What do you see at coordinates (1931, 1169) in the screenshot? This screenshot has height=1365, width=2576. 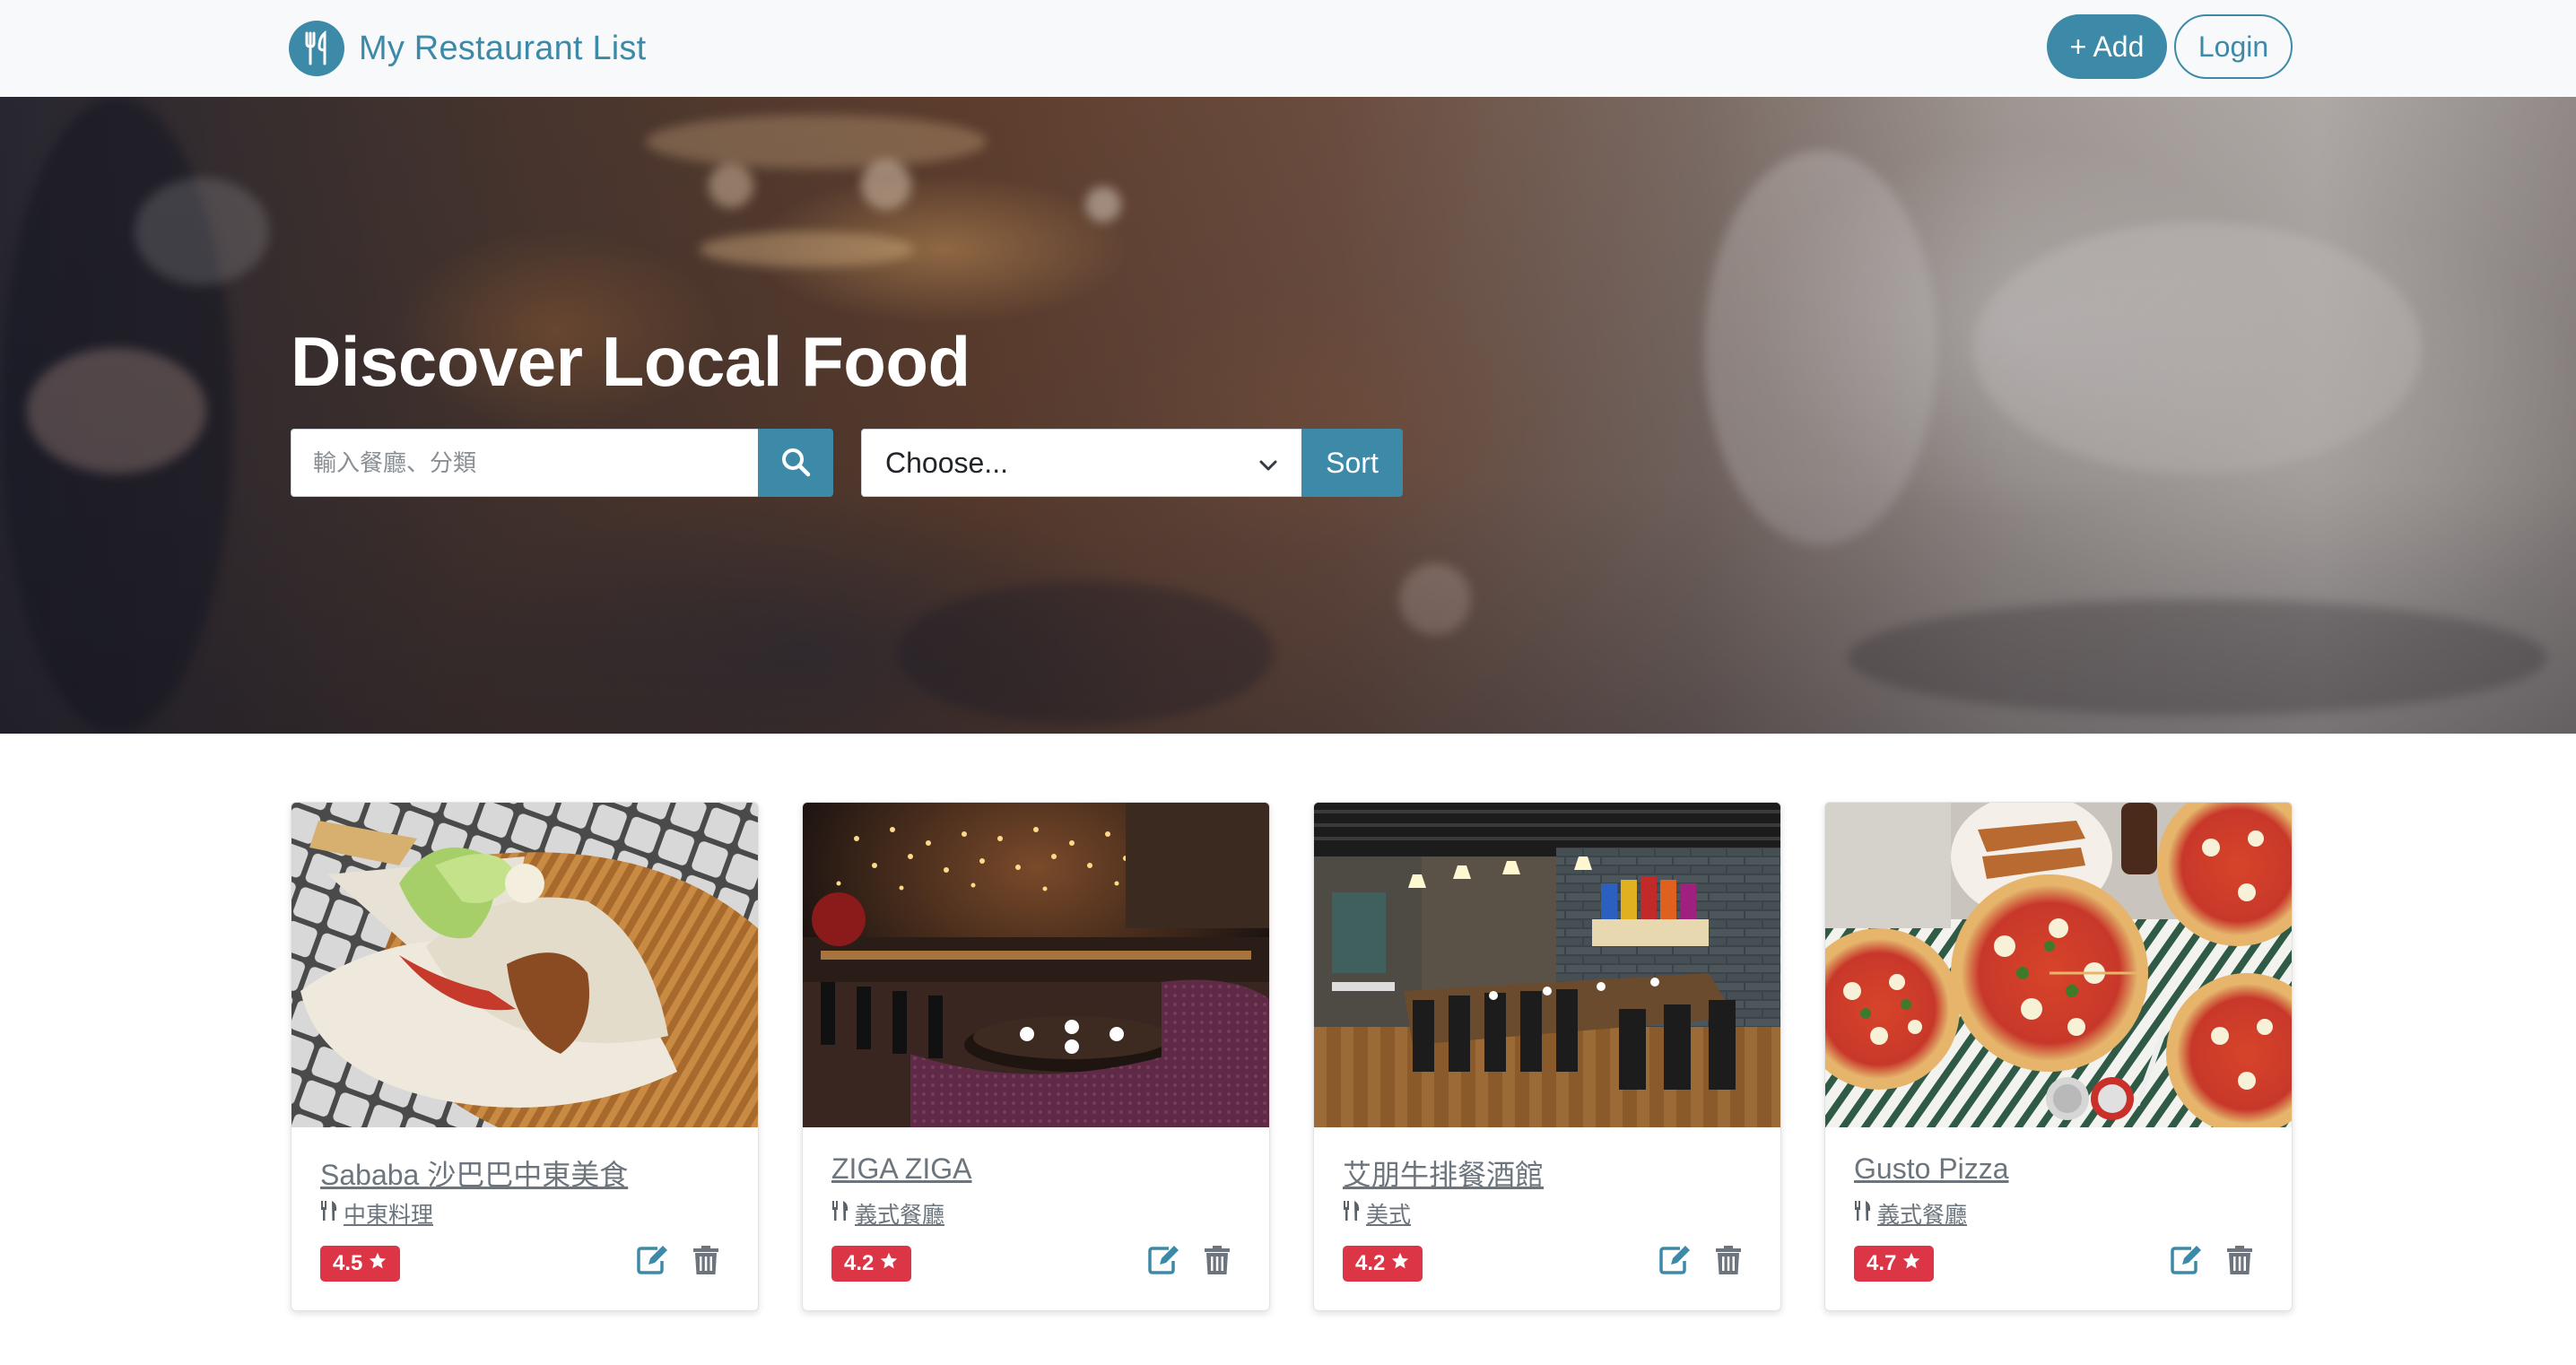 I see `restaurant-name-link: Gusto Pizza` at bounding box center [1931, 1169].